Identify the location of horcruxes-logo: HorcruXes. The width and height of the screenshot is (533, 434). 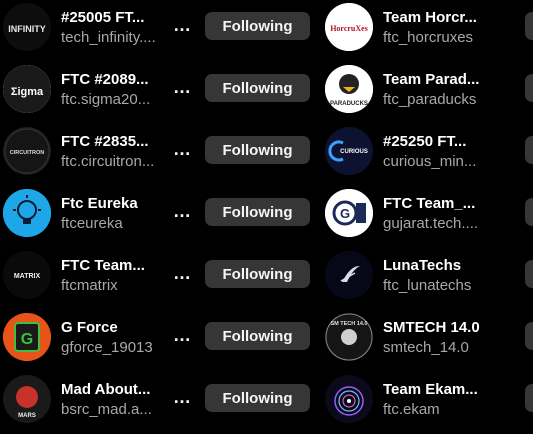
(349, 27).